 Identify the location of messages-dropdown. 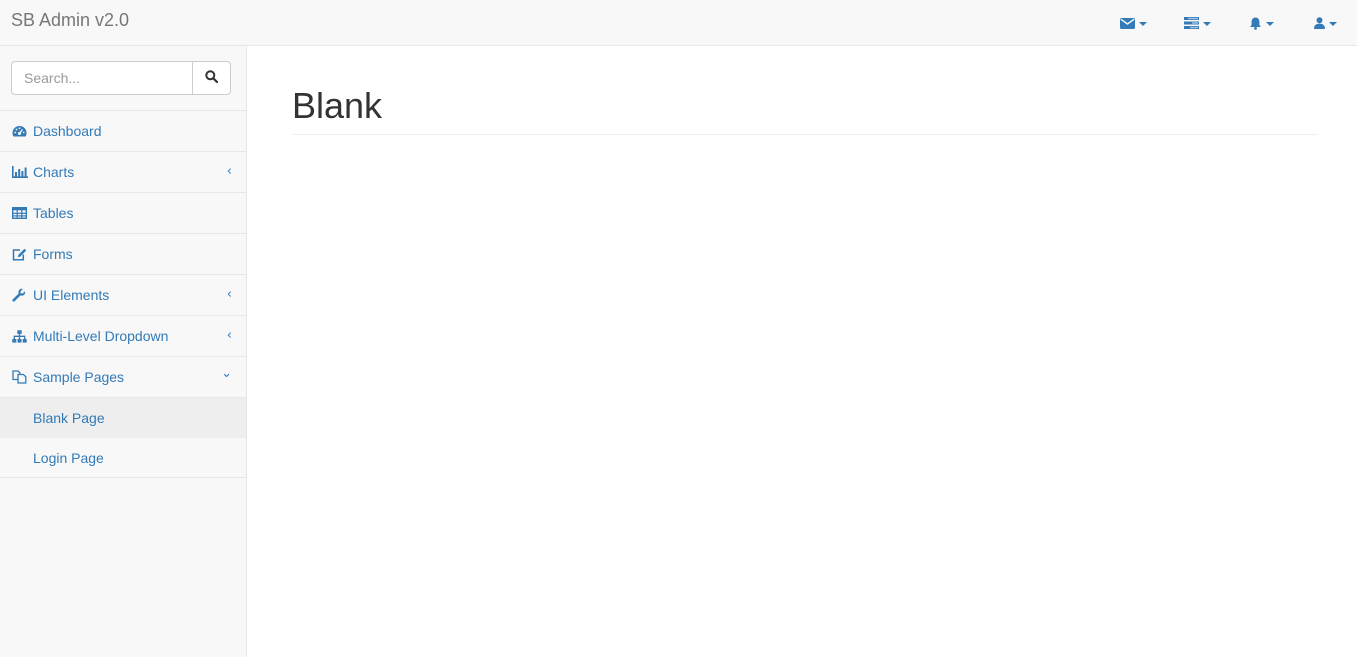
(1133, 23).